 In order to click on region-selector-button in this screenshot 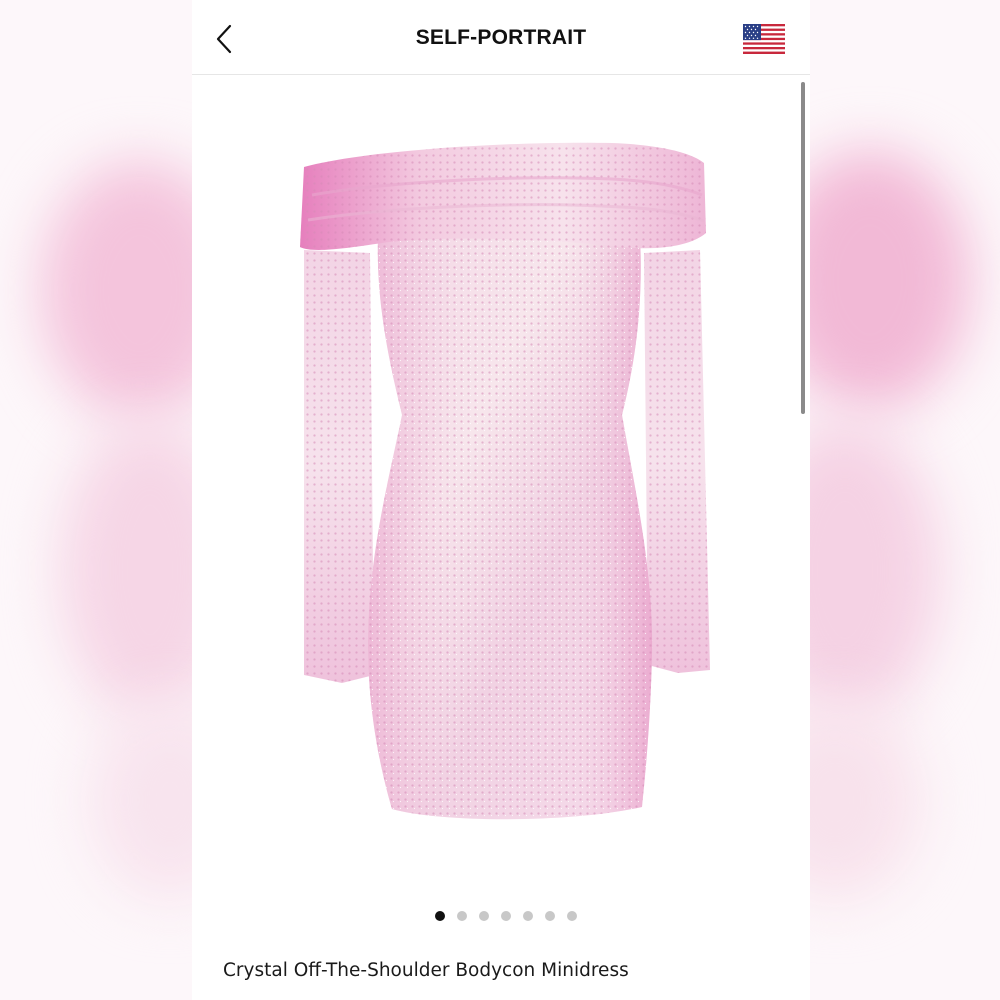, I will do `click(764, 39)`.